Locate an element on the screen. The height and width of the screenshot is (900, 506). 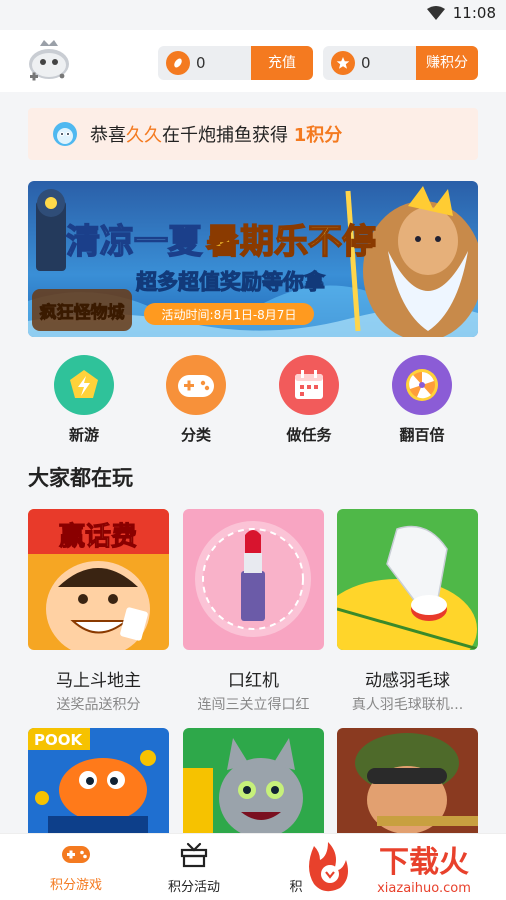
tab-point-games: 积分游戏 is located at coordinates (76, 867).